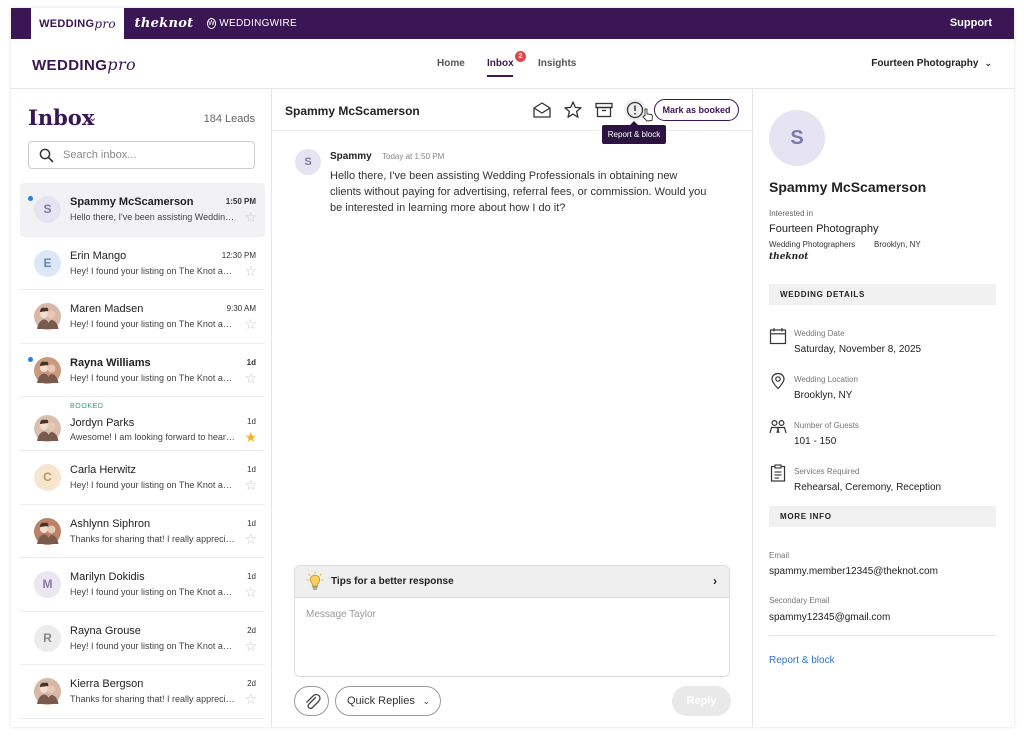 The image size is (1024, 739). What do you see at coordinates (696, 110) in the screenshot?
I see `mark-as-booked-button: Mark as booked` at bounding box center [696, 110].